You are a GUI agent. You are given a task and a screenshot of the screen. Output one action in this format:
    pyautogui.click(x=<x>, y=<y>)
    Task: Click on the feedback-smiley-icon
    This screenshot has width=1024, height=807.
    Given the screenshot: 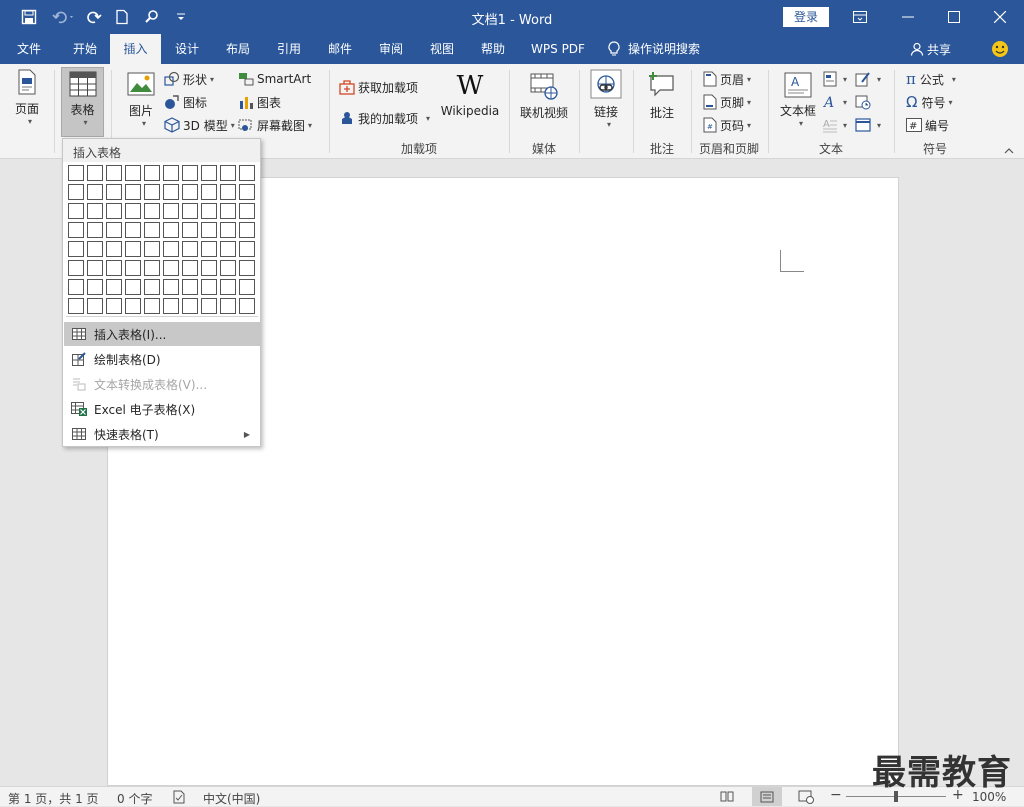 What is the action you would take?
    pyautogui.click(x=1000, y=49)
    